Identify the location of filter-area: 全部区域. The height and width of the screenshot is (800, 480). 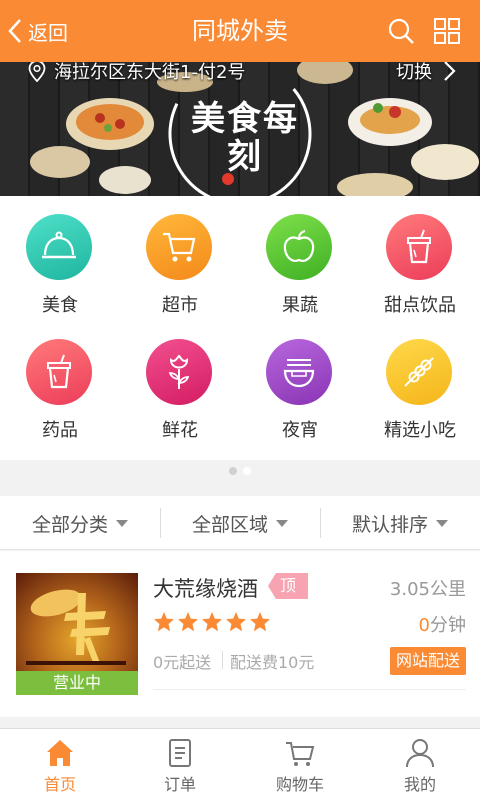
(240, 523).